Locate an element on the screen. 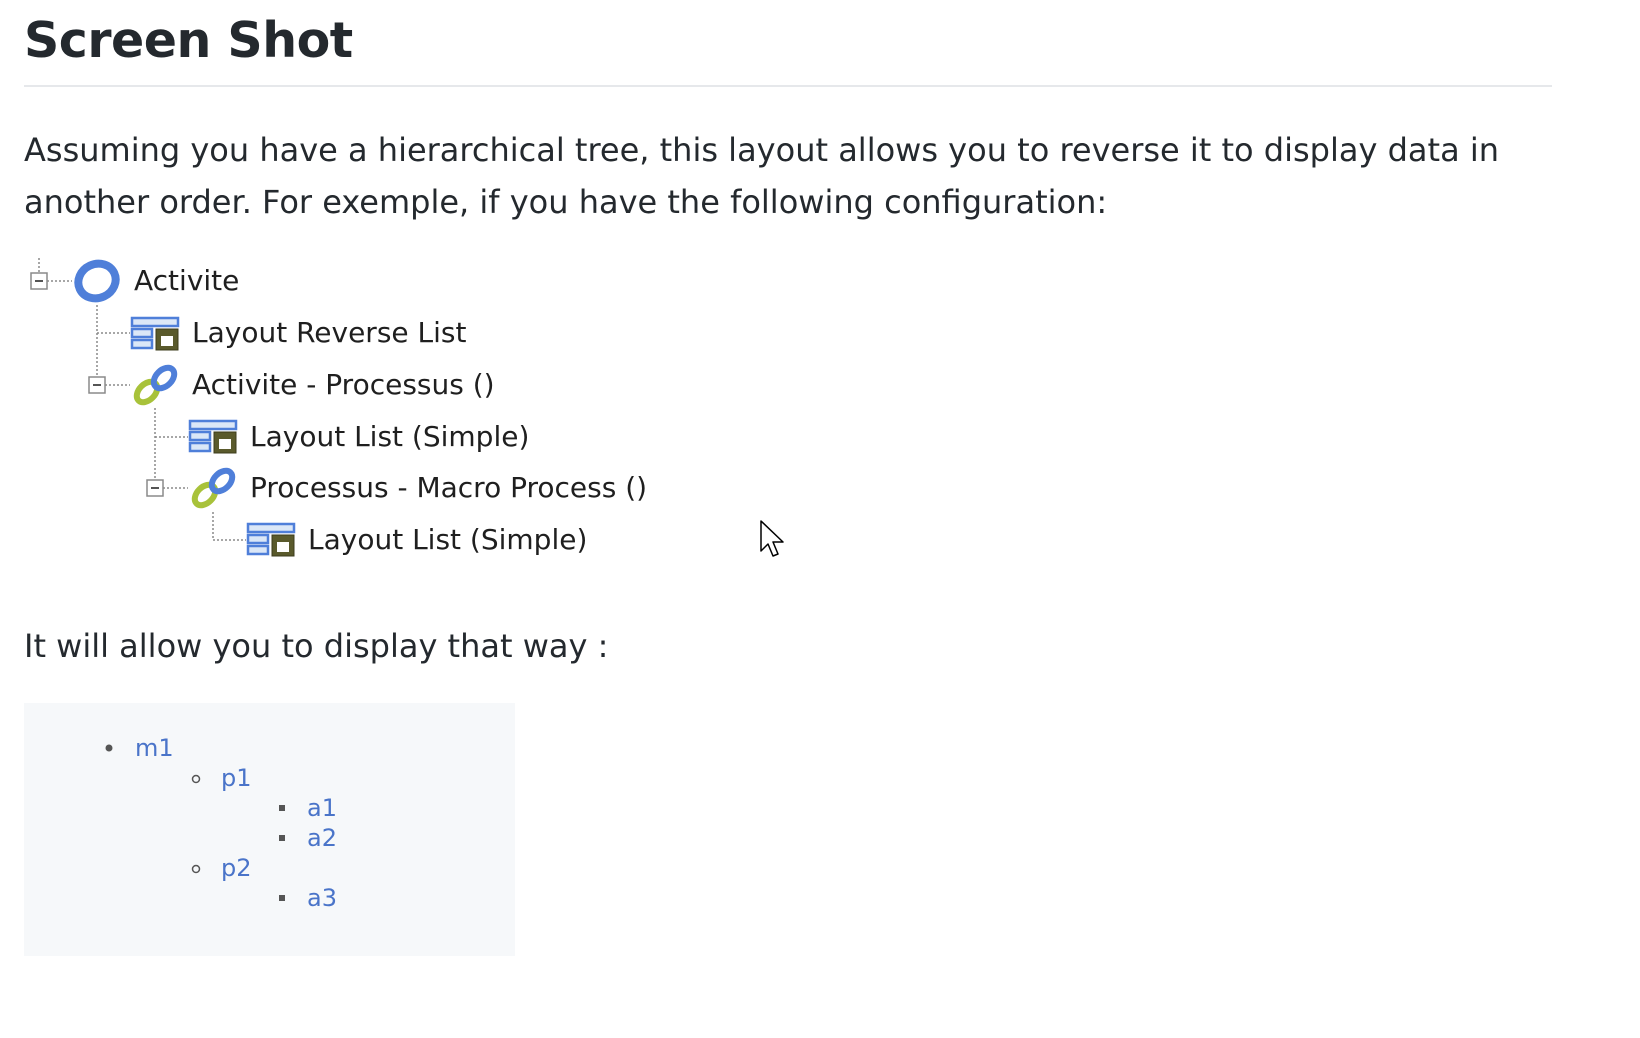  tree-item-activite-processus: Activite - Processus () is located at coordinates (343, 385).